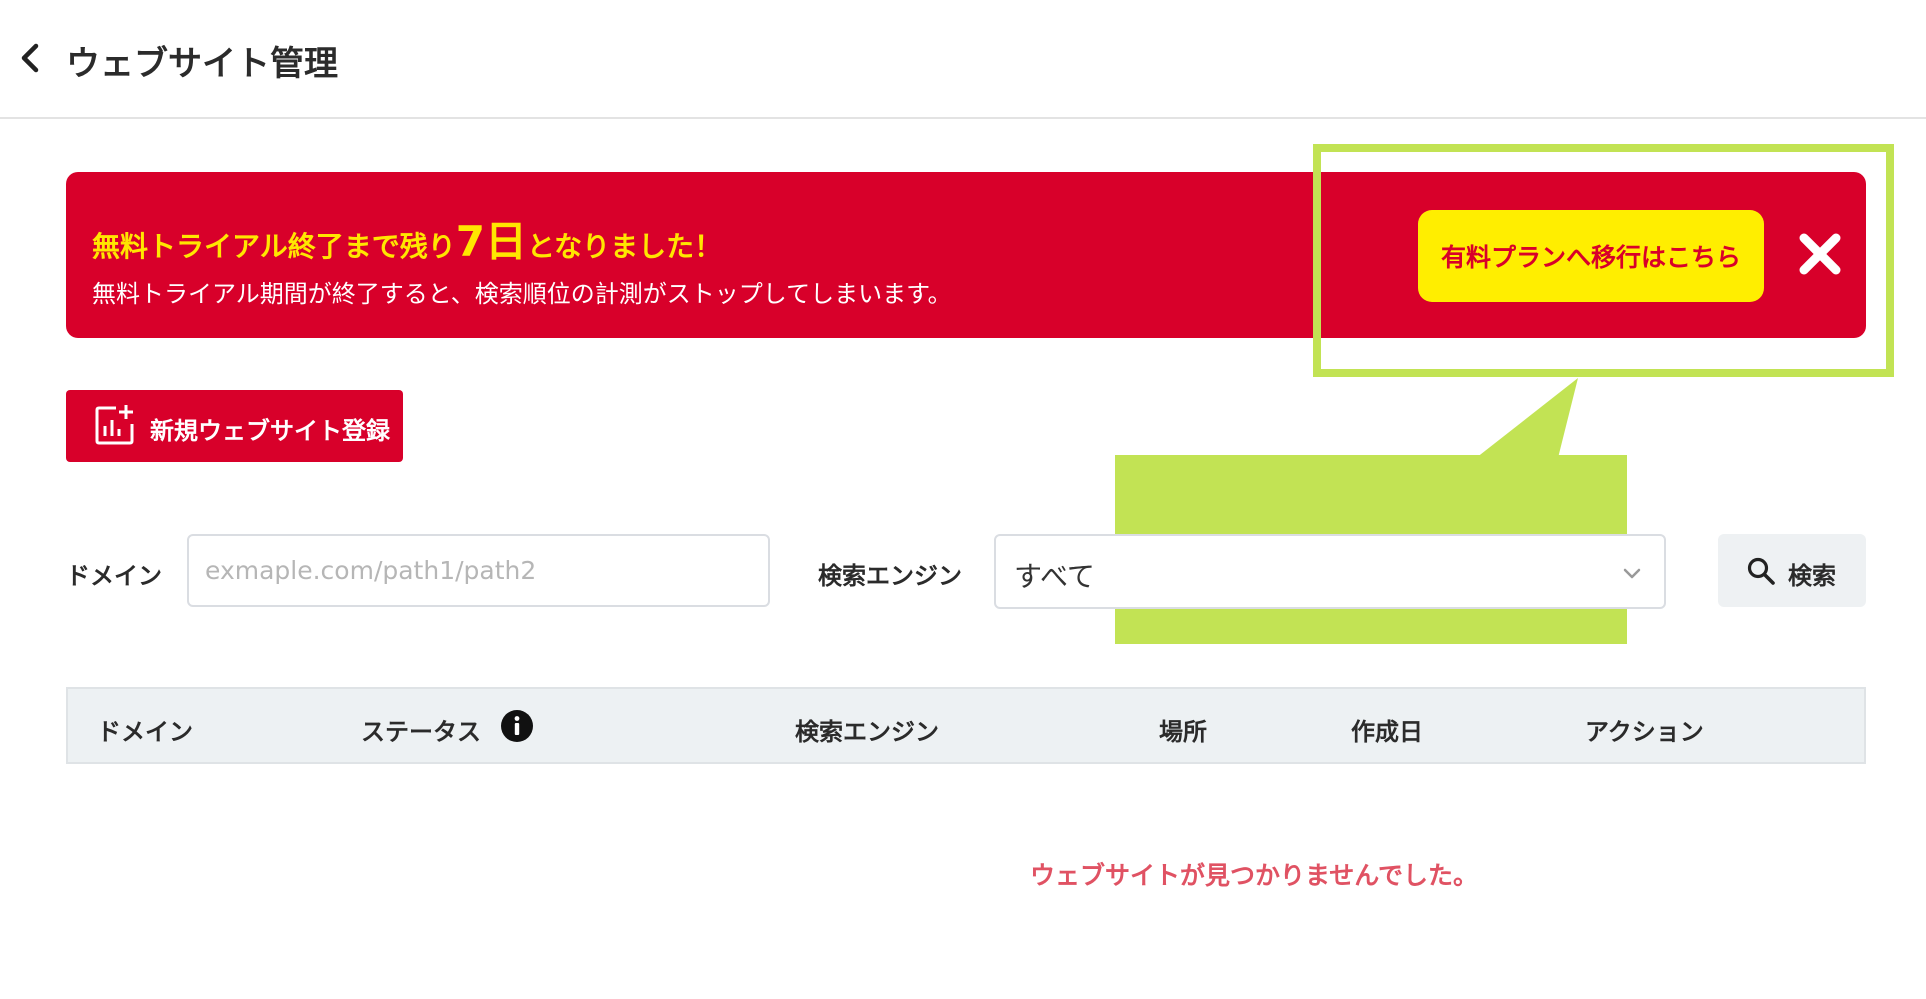 The height and width of the screenshot is (999, 1926). What do you see at coordinates (478, 570) in the screenshot?
I see `domain-search-input` at bounding box center [478, 570].